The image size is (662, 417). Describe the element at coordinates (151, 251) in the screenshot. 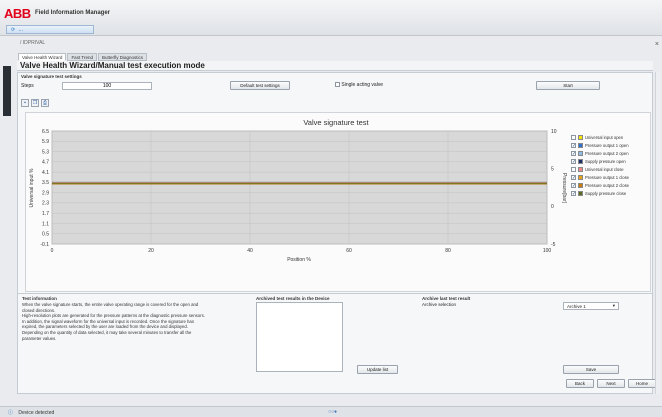

I see `x-tick-label: 20` at that location.